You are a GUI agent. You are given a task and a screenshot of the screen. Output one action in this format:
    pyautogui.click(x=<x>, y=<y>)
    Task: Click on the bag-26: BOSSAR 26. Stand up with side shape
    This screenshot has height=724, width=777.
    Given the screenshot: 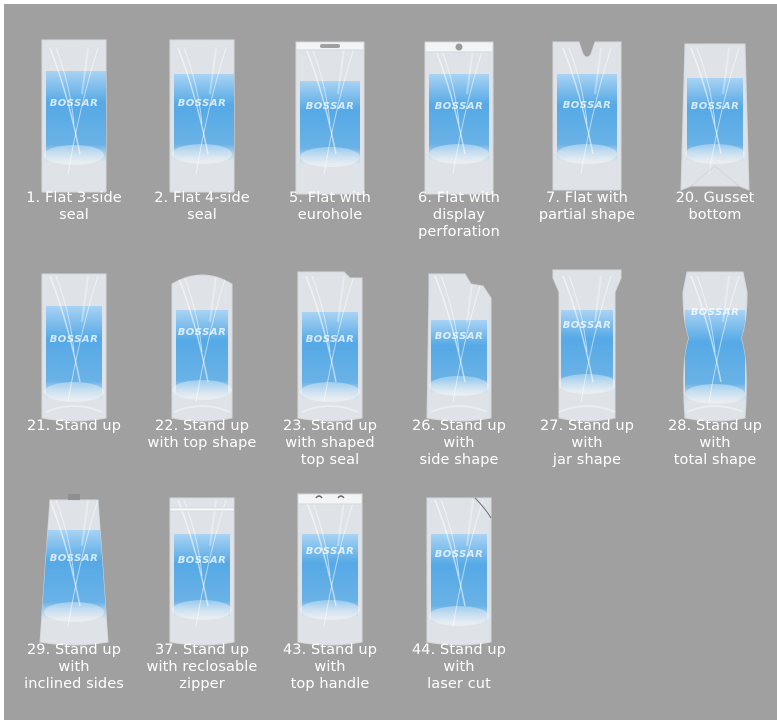 What is the action you would take?
    pyautogui.click(x=459, y=350)
    